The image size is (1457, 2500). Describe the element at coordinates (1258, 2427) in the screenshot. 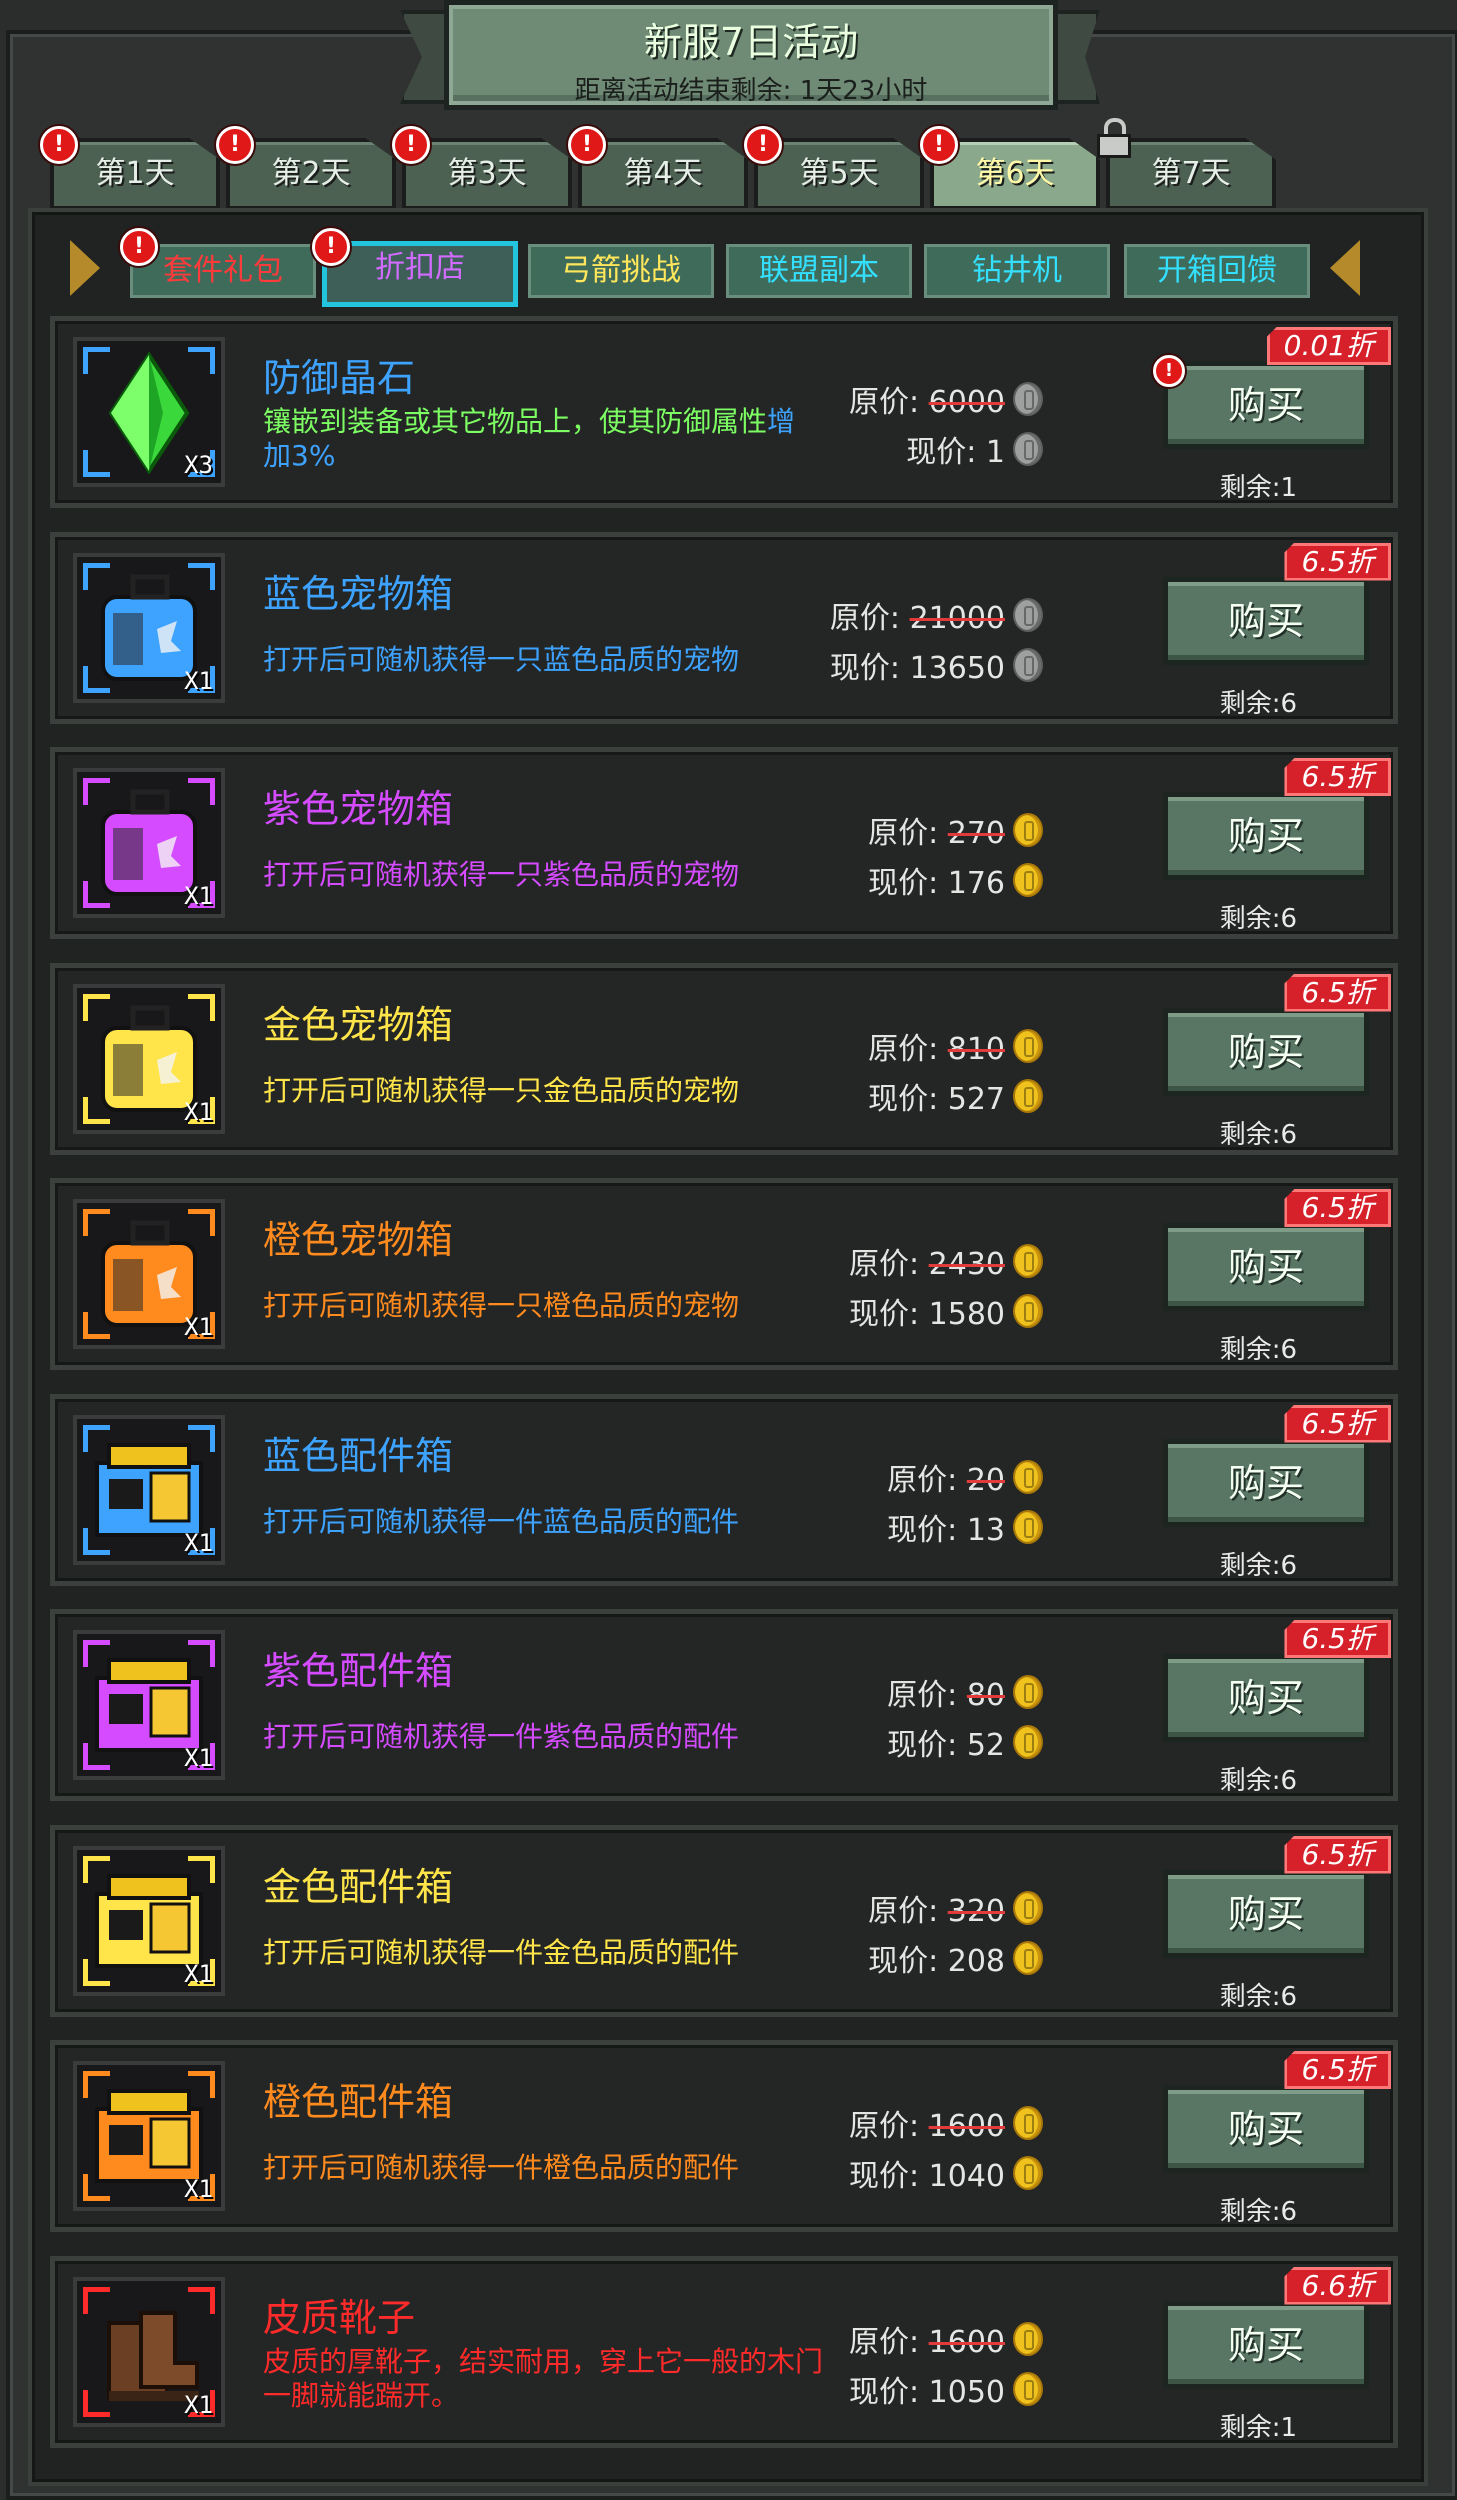

I see `remaining-count: 剩余:1` at that location.